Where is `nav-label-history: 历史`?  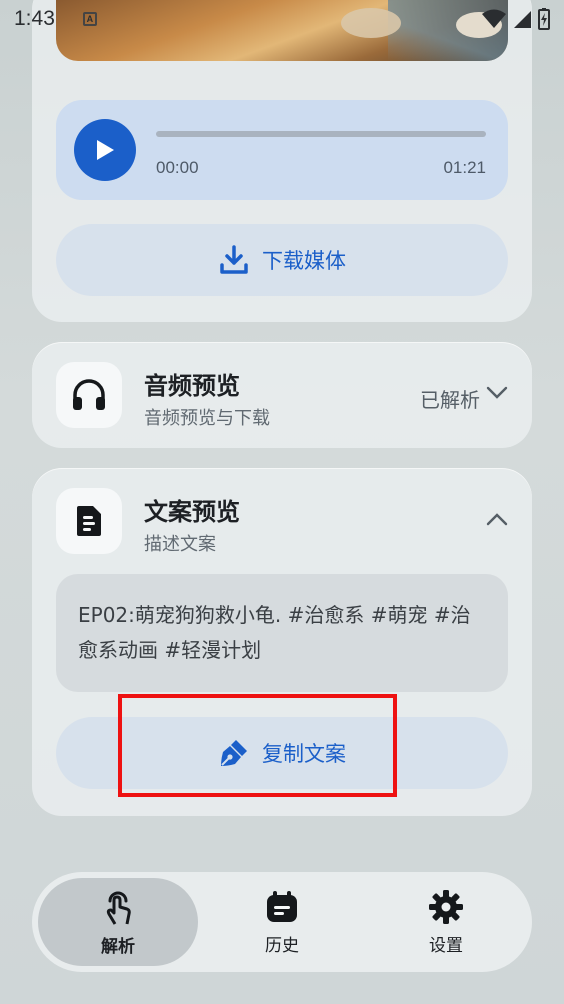 nav-label-history: 历史 is located at coordinates (282, 945).